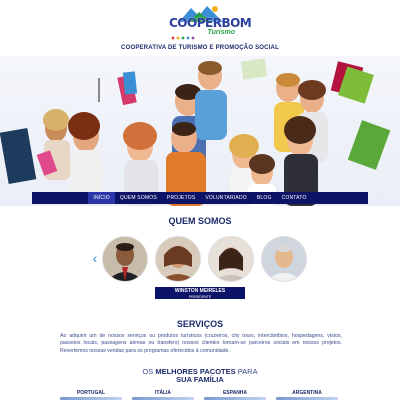 This screenshot has width=400, height=400. What do you see at coordinates (307, 393) in the screenshot?
I see `destination-label-argentina: ARGENTINA` at bounding box center [307, 393].